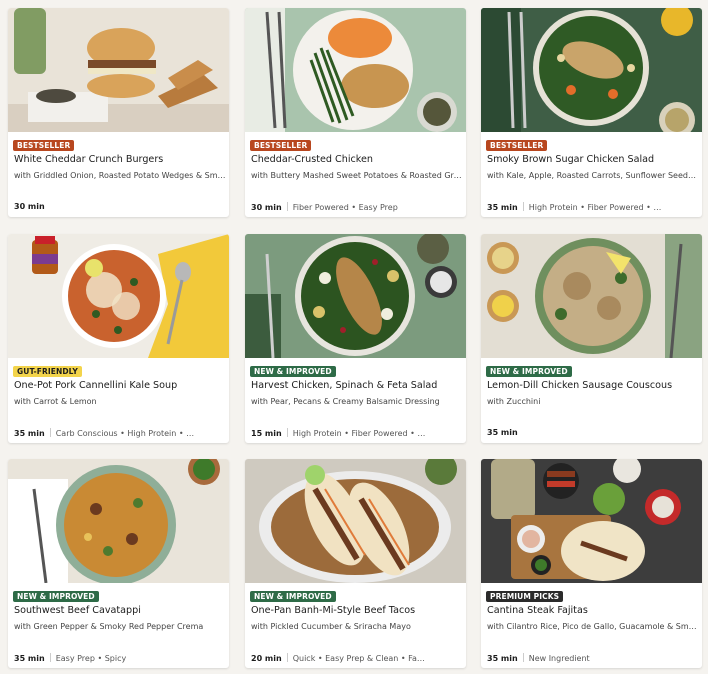 The image size is (708, 674). I want to click on recipe-title: Harvest Chicken, Spinach & Feta Salad, so click(356, 385).